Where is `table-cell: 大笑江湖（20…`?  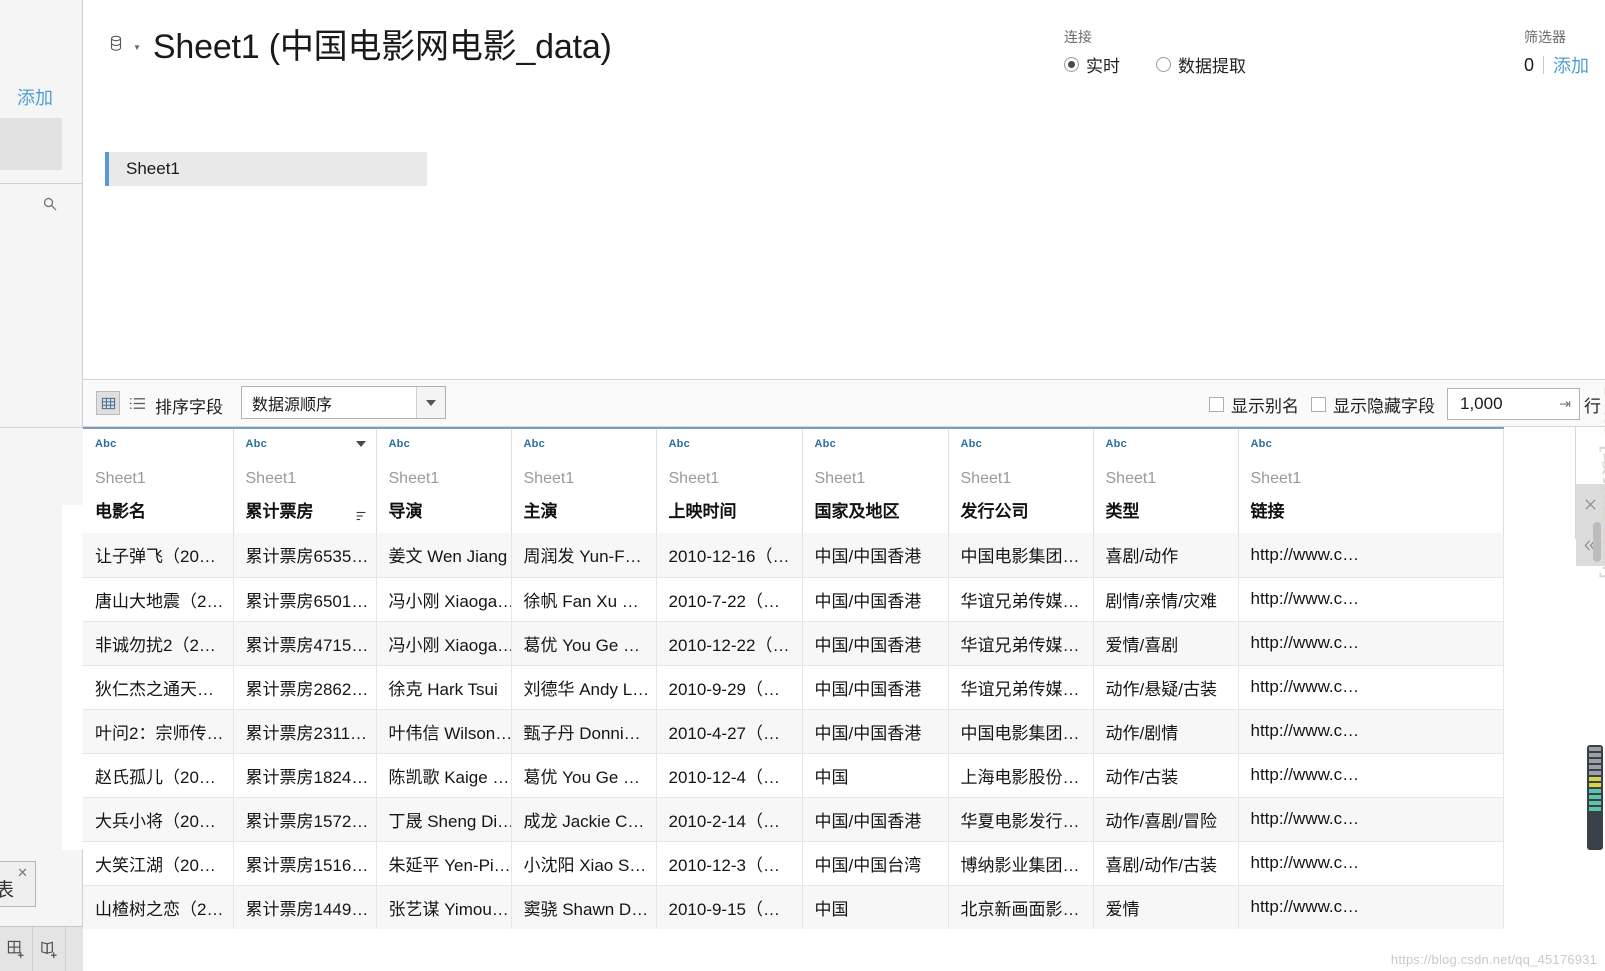
table-cell: 大笑江湖（20… is located at coordinates (158, 863).